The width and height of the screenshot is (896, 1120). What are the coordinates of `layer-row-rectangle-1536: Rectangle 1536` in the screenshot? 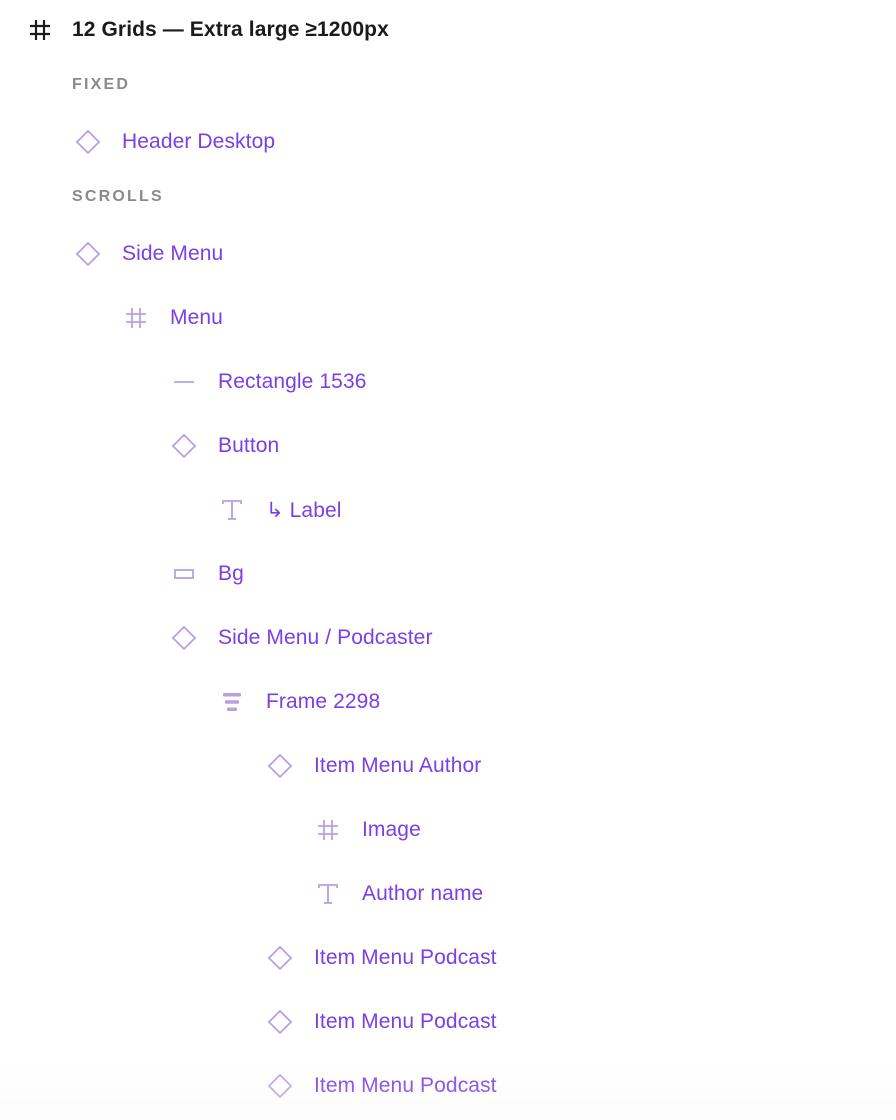 It's located at (448, 382).